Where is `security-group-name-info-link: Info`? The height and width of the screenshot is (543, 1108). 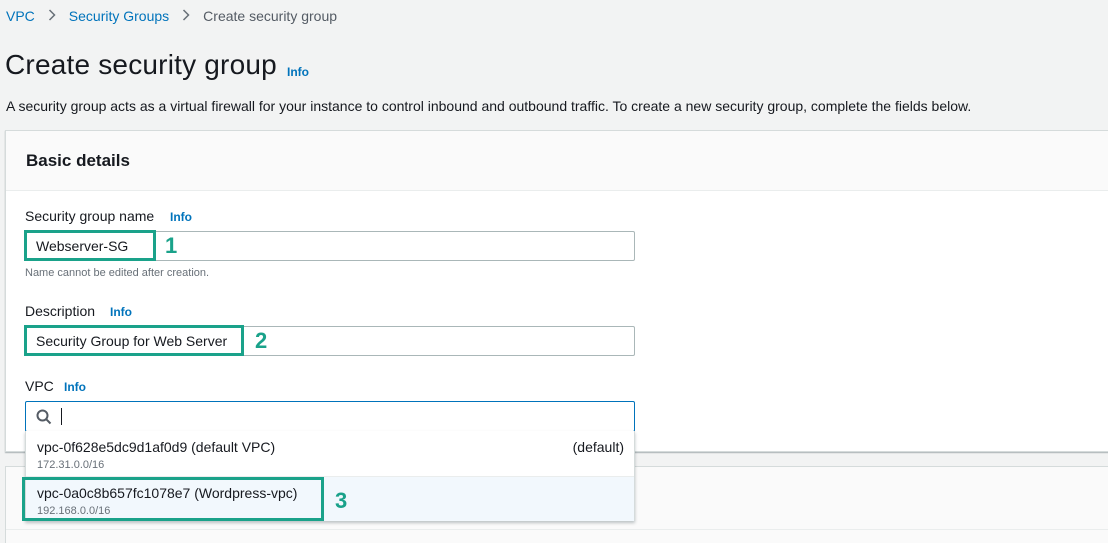
security-group-name-info-link: Info is located at coordinates (181, 217).